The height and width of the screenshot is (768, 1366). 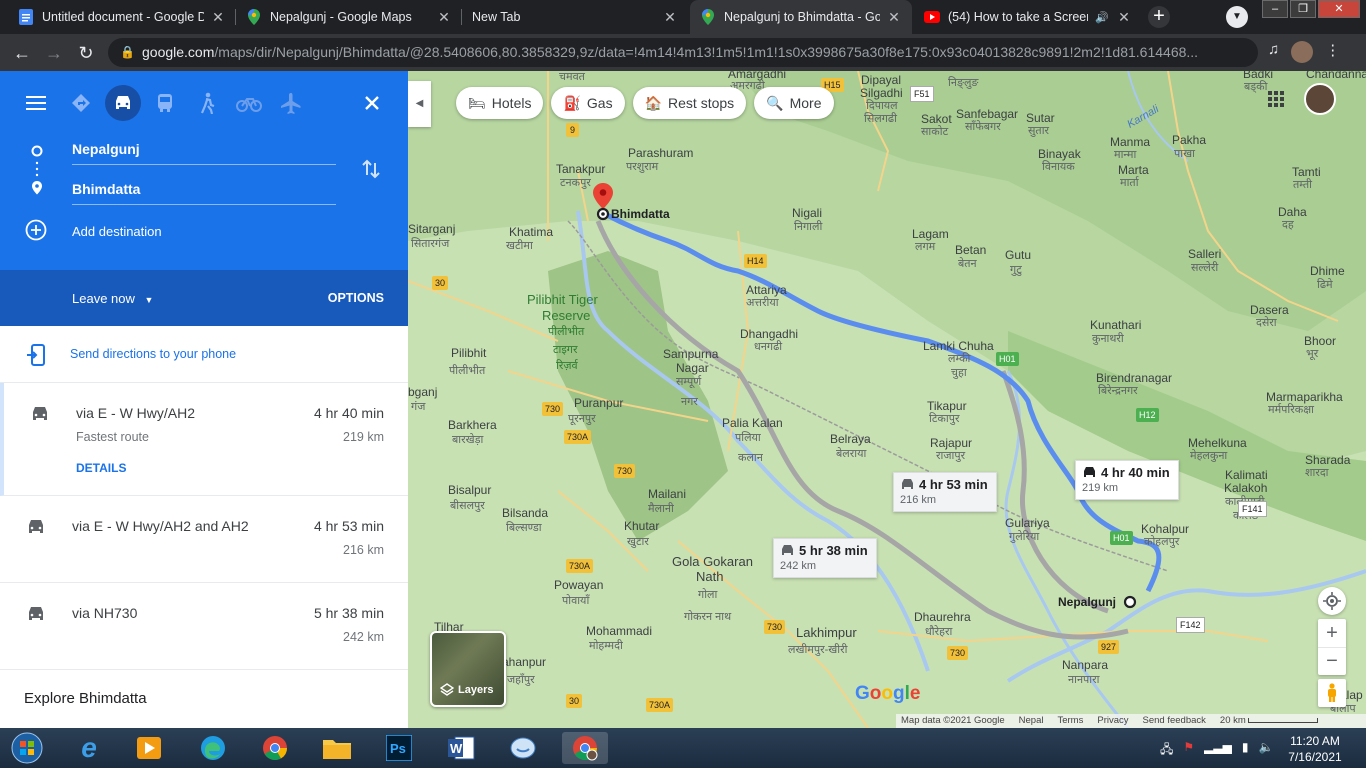 What do you see at coordinates (523, 748) in the screenshot?
I see `feedback-taskbar` at bounding box center [523, 748].